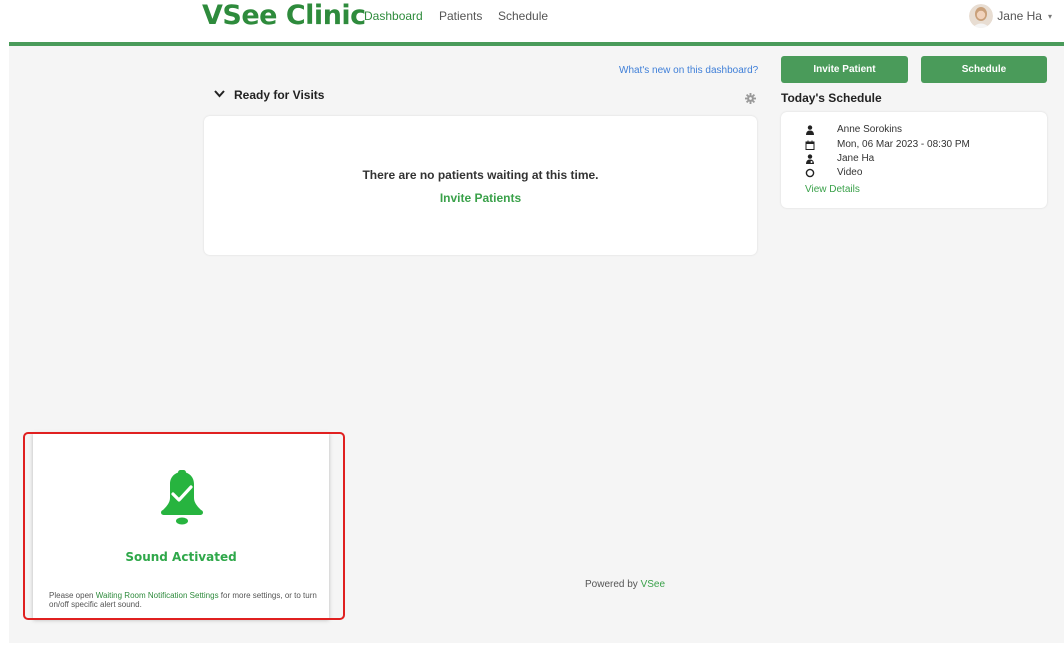  I want to click on chevron-down-icon, so click(219, 95).